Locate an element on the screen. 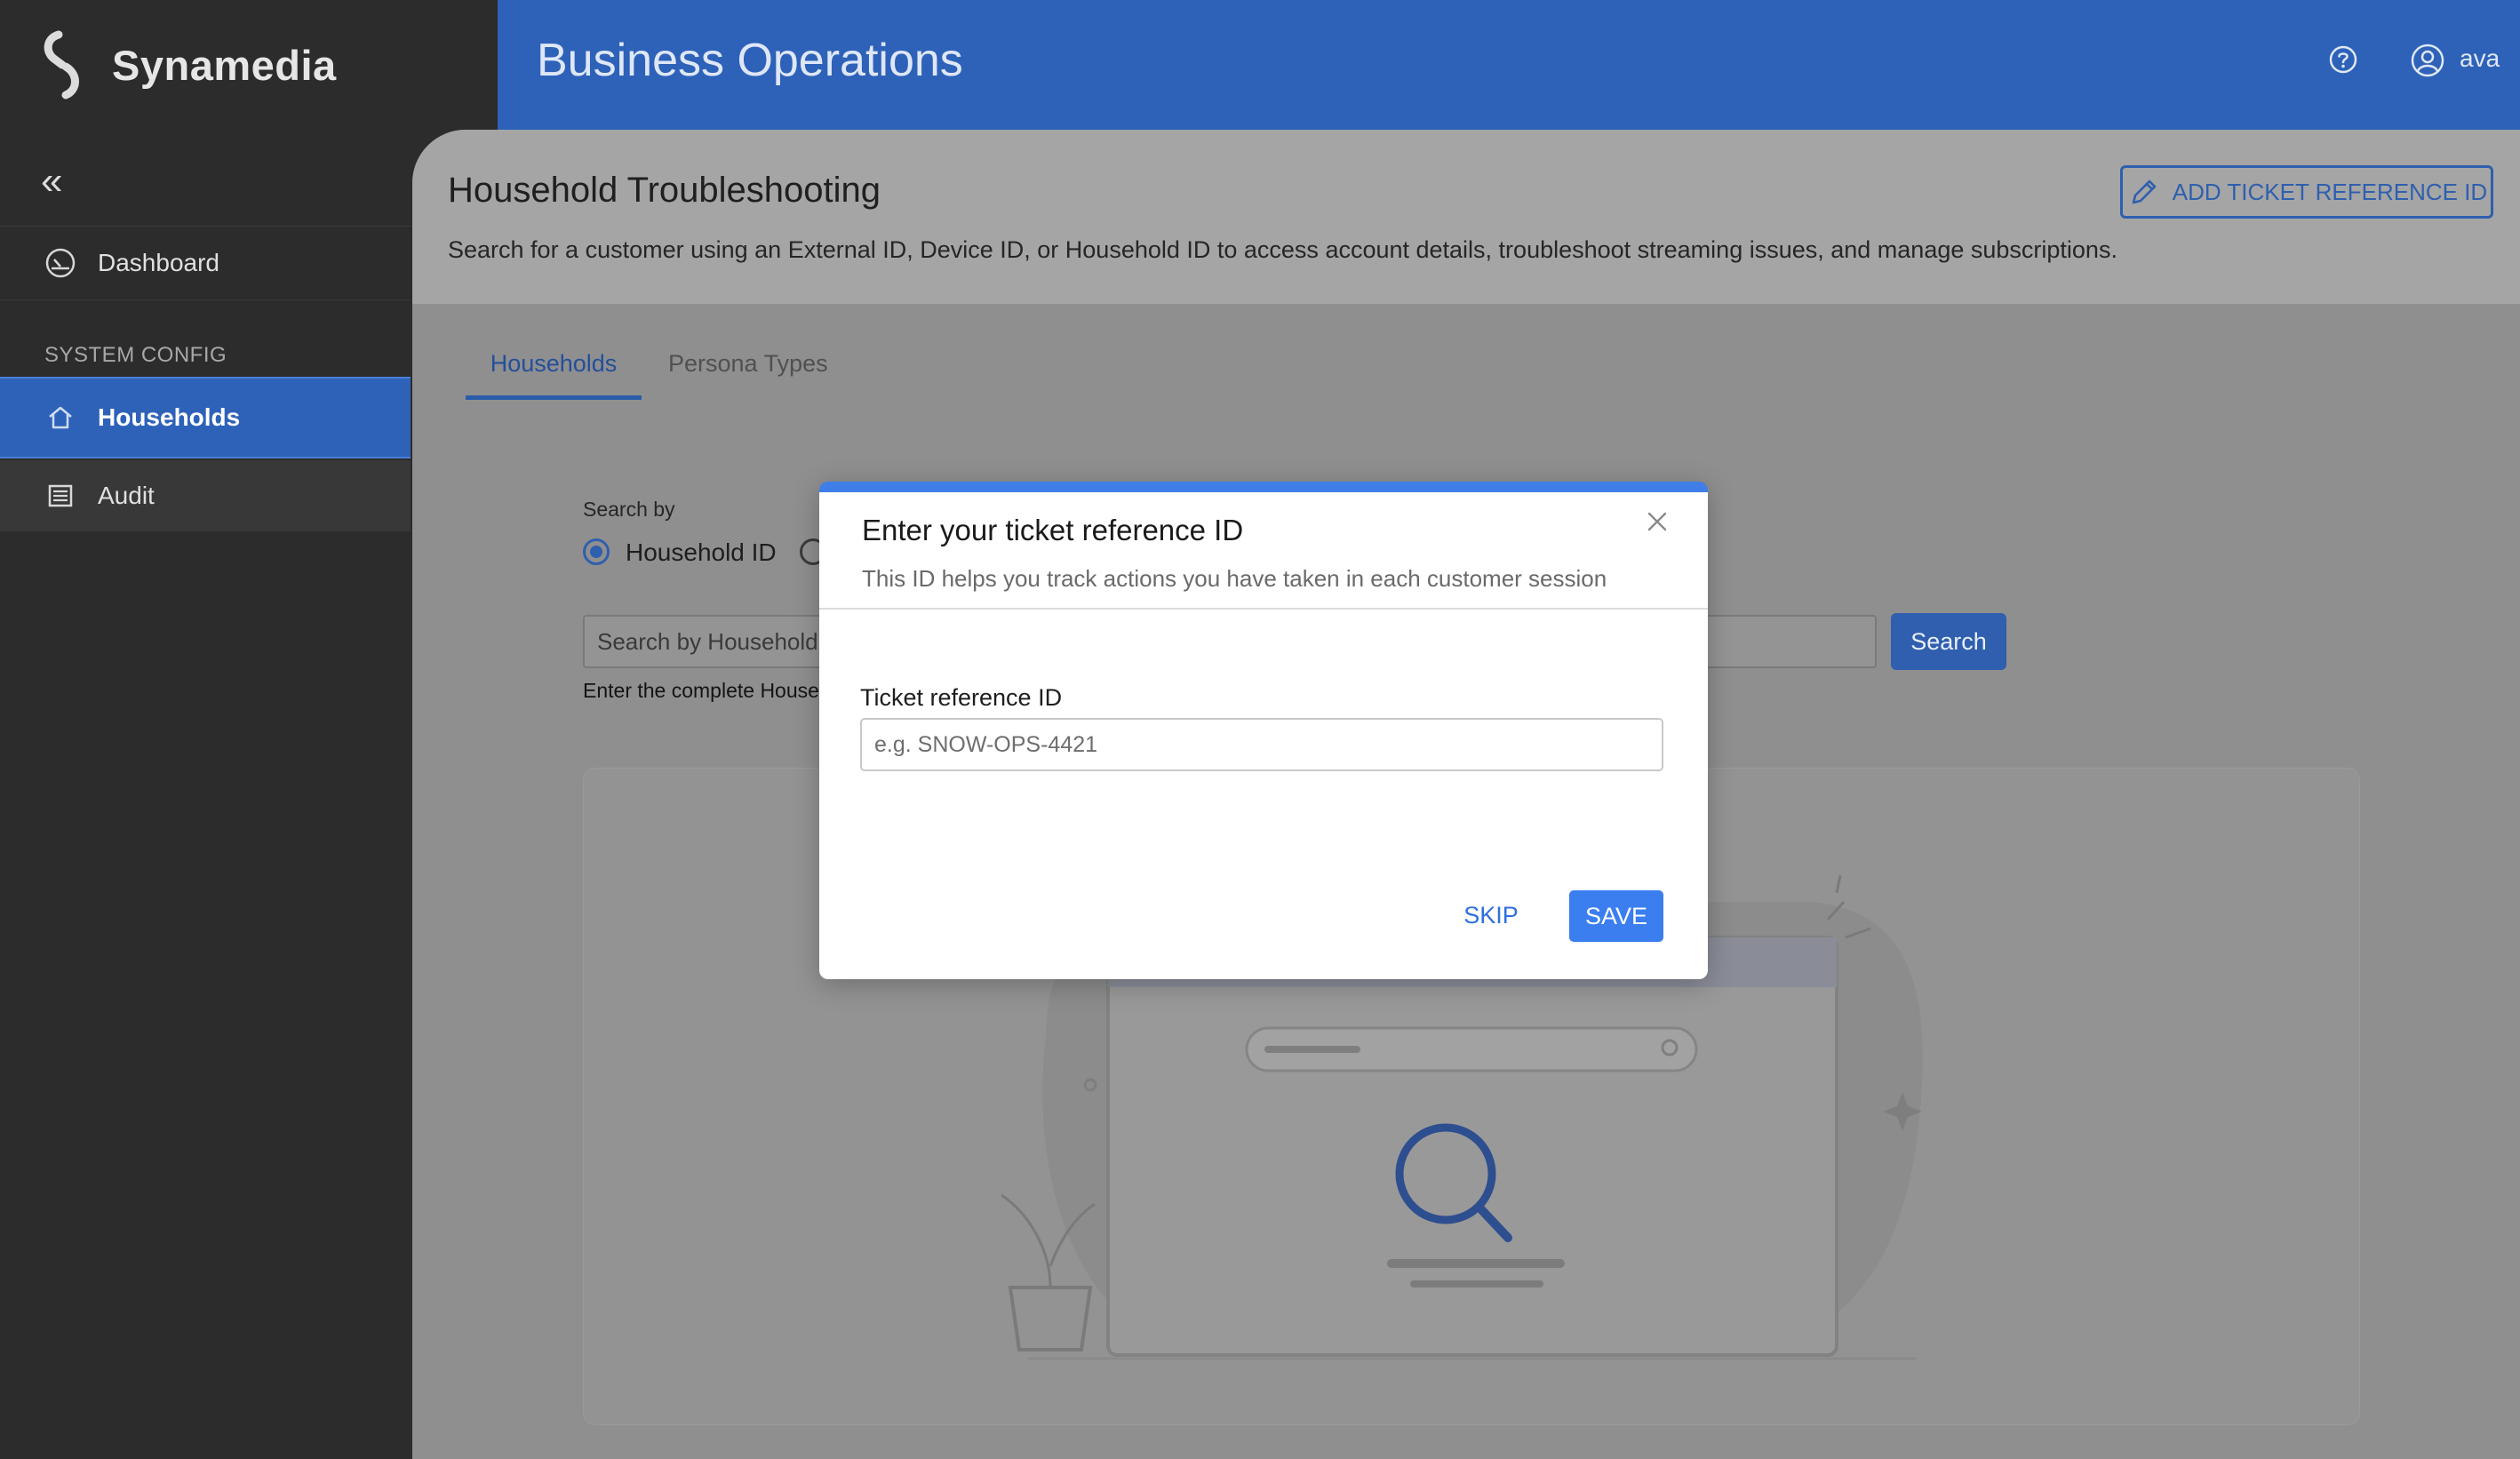  close-icon is located at coordinates (1657, 522).